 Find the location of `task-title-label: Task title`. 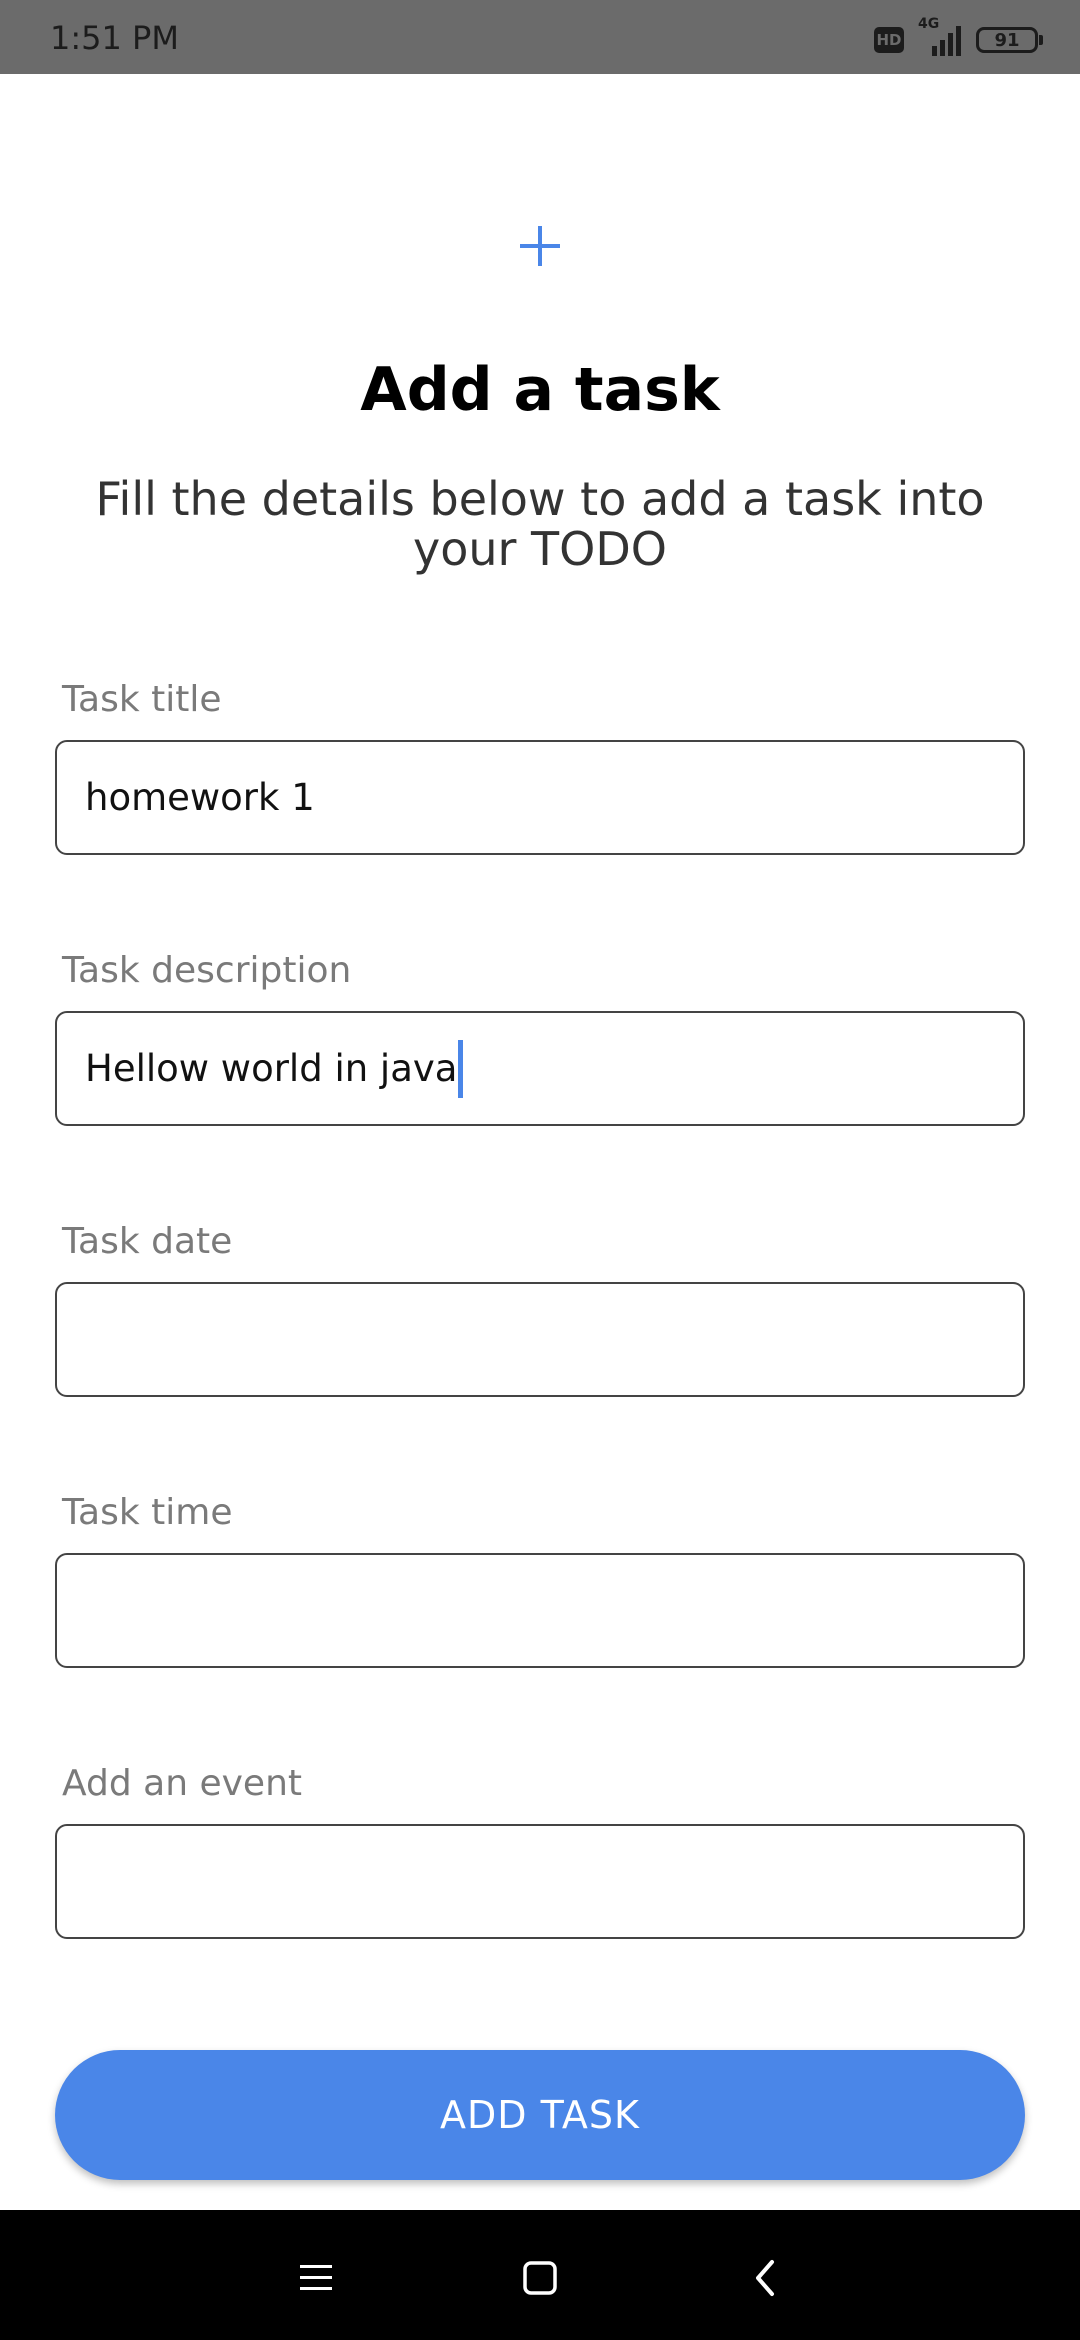

task-title-label: Task title is located at coordinates (142, 699).